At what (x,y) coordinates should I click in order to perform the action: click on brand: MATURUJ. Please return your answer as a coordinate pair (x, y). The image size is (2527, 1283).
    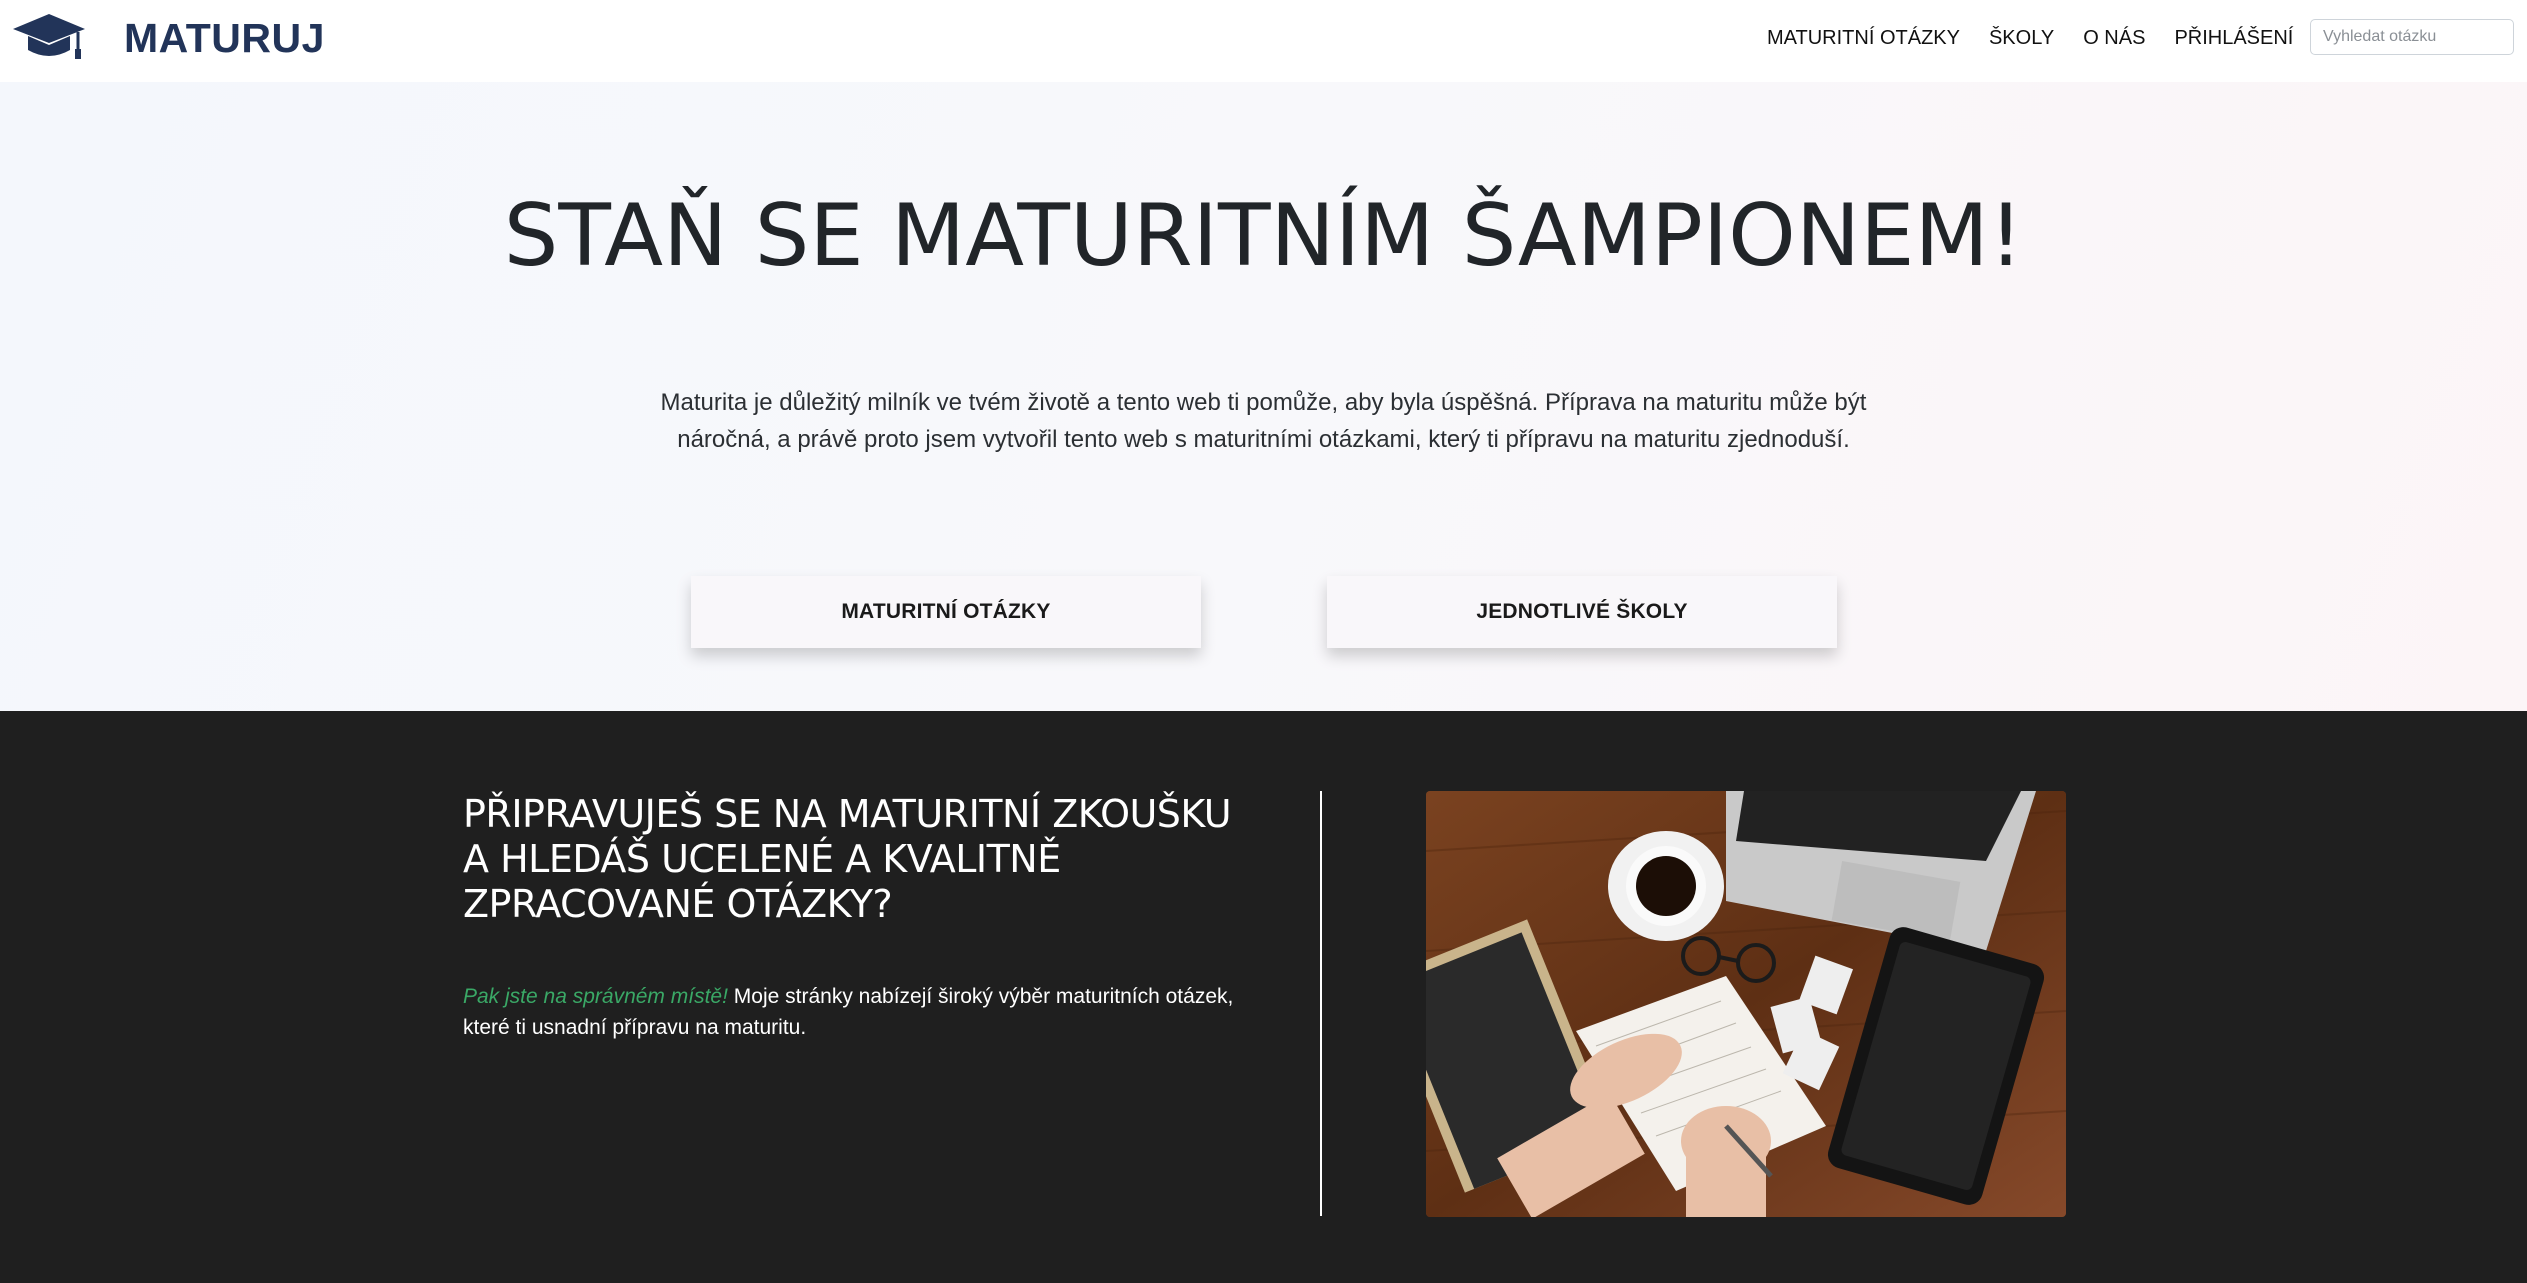
    Looking at the image, I should click on (168, 37).